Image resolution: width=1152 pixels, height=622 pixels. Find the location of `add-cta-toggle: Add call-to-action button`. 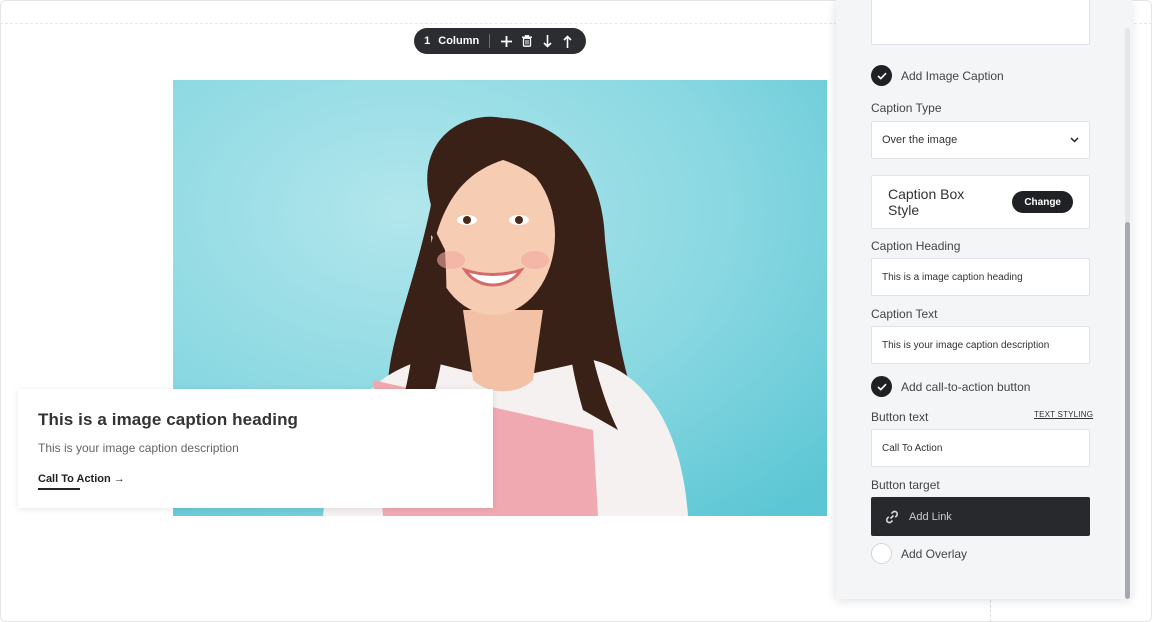

add-cta-toggle: Add call-to-action button is located at coordinates (950, 386).